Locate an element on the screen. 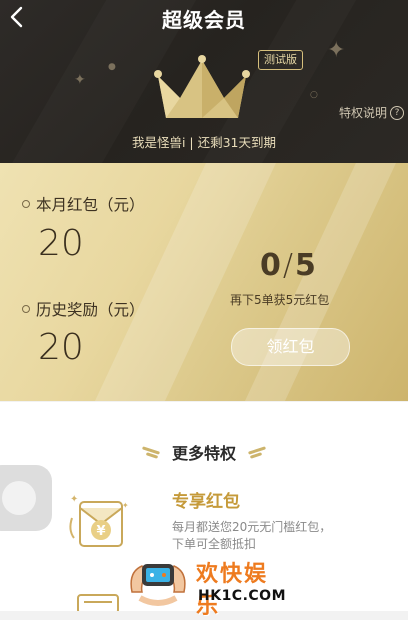  monthly-label: 本月红包（元） is located at coordinates (83, 204).